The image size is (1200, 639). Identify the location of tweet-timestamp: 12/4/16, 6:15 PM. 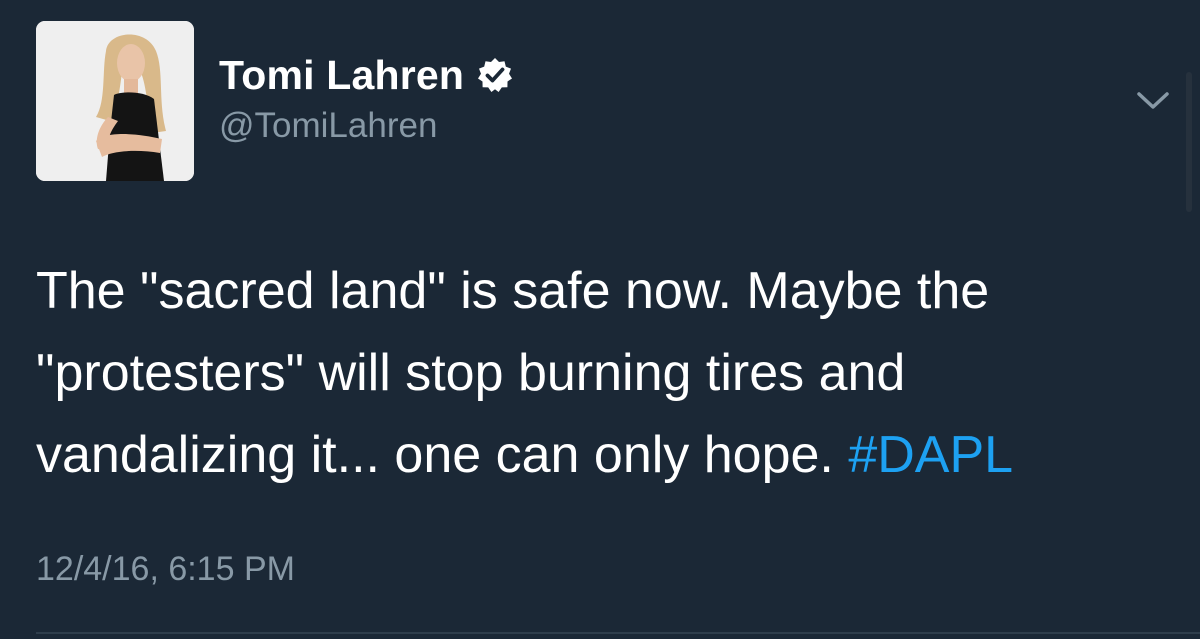
(165, 569).